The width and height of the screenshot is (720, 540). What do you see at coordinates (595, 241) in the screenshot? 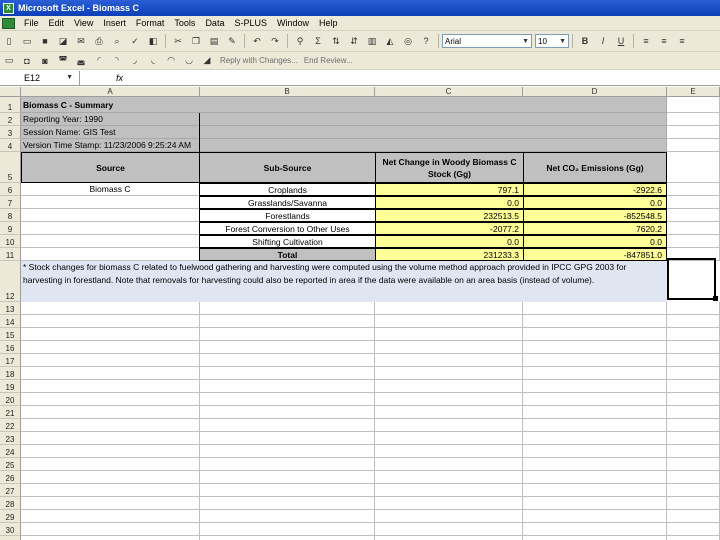
I see `emissions-cell: 0.0` at bounding box center [595, 241].